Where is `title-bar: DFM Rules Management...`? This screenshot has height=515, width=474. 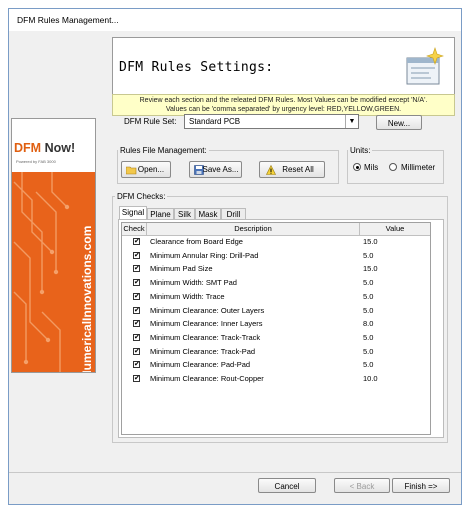
title-bar: DFM Rules Management... is located at coordinates (235, 20).